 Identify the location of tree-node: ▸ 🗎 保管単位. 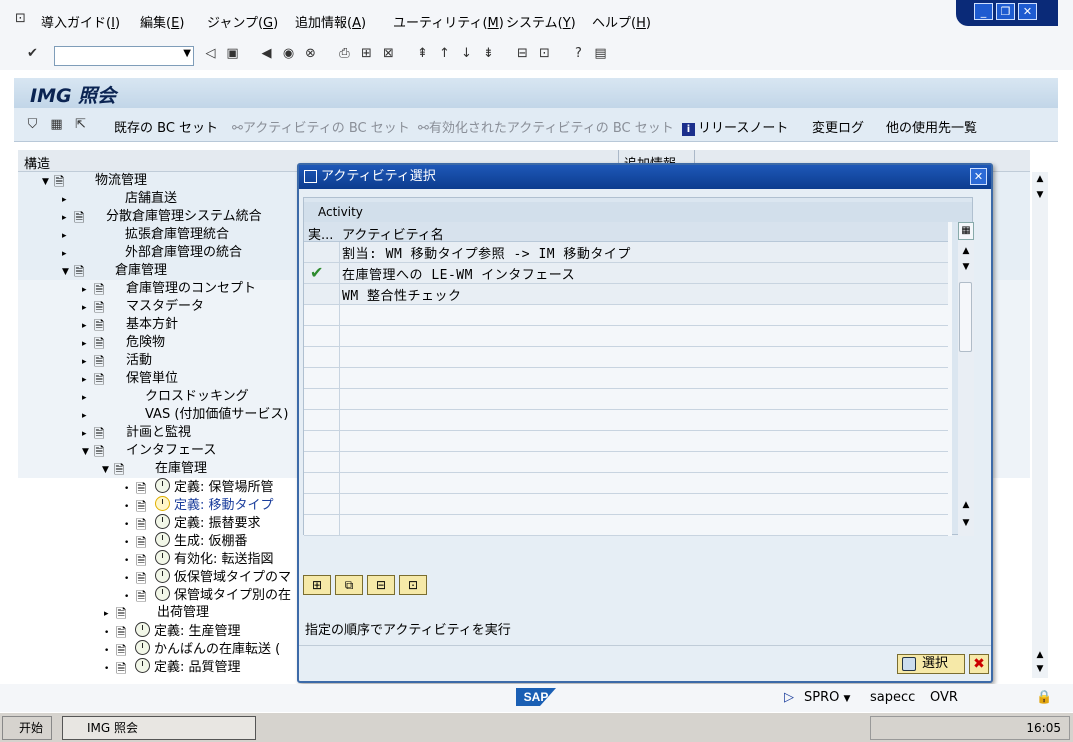
(130, 379).